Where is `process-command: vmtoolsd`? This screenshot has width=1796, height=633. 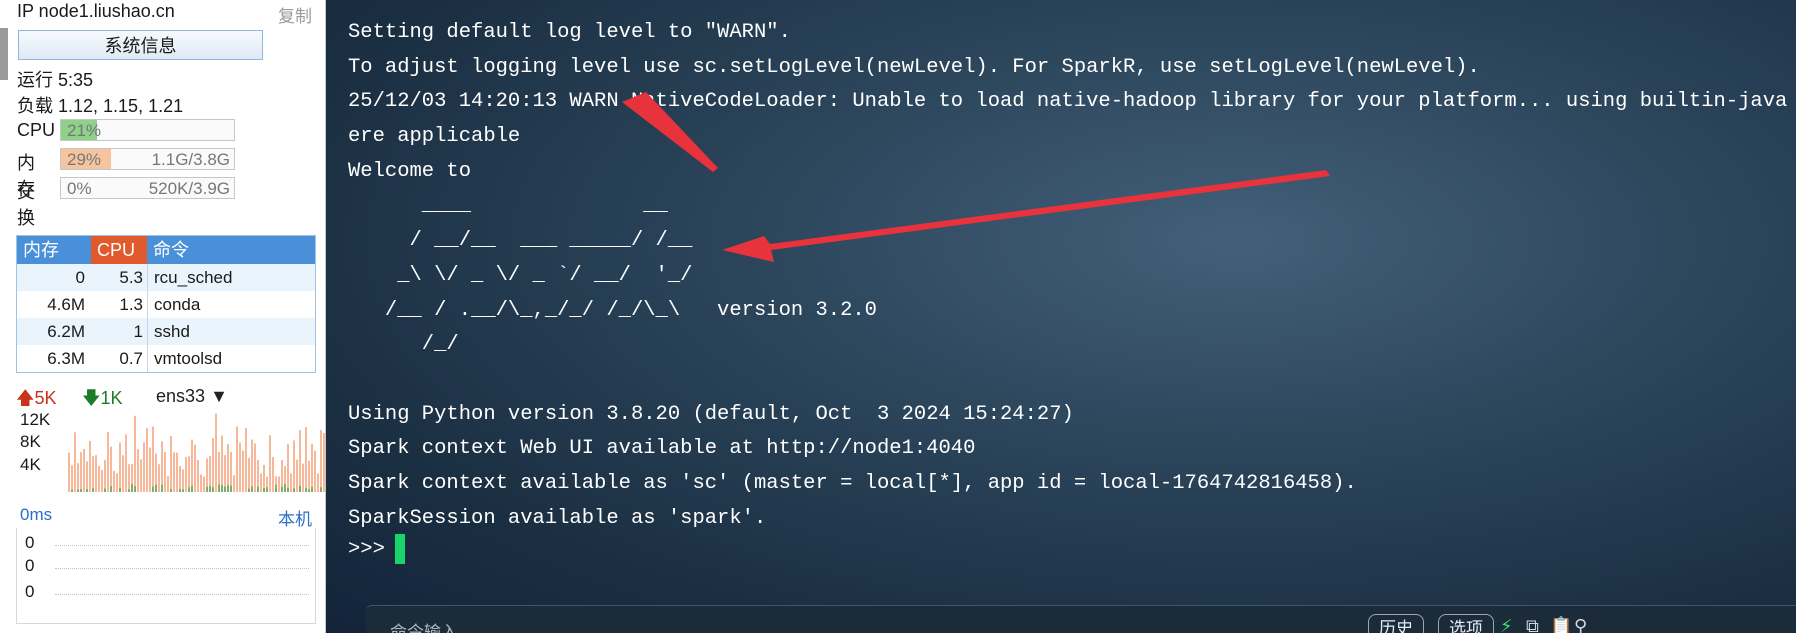
process-command: vmtoolsd is located at coordinates (231, 358).